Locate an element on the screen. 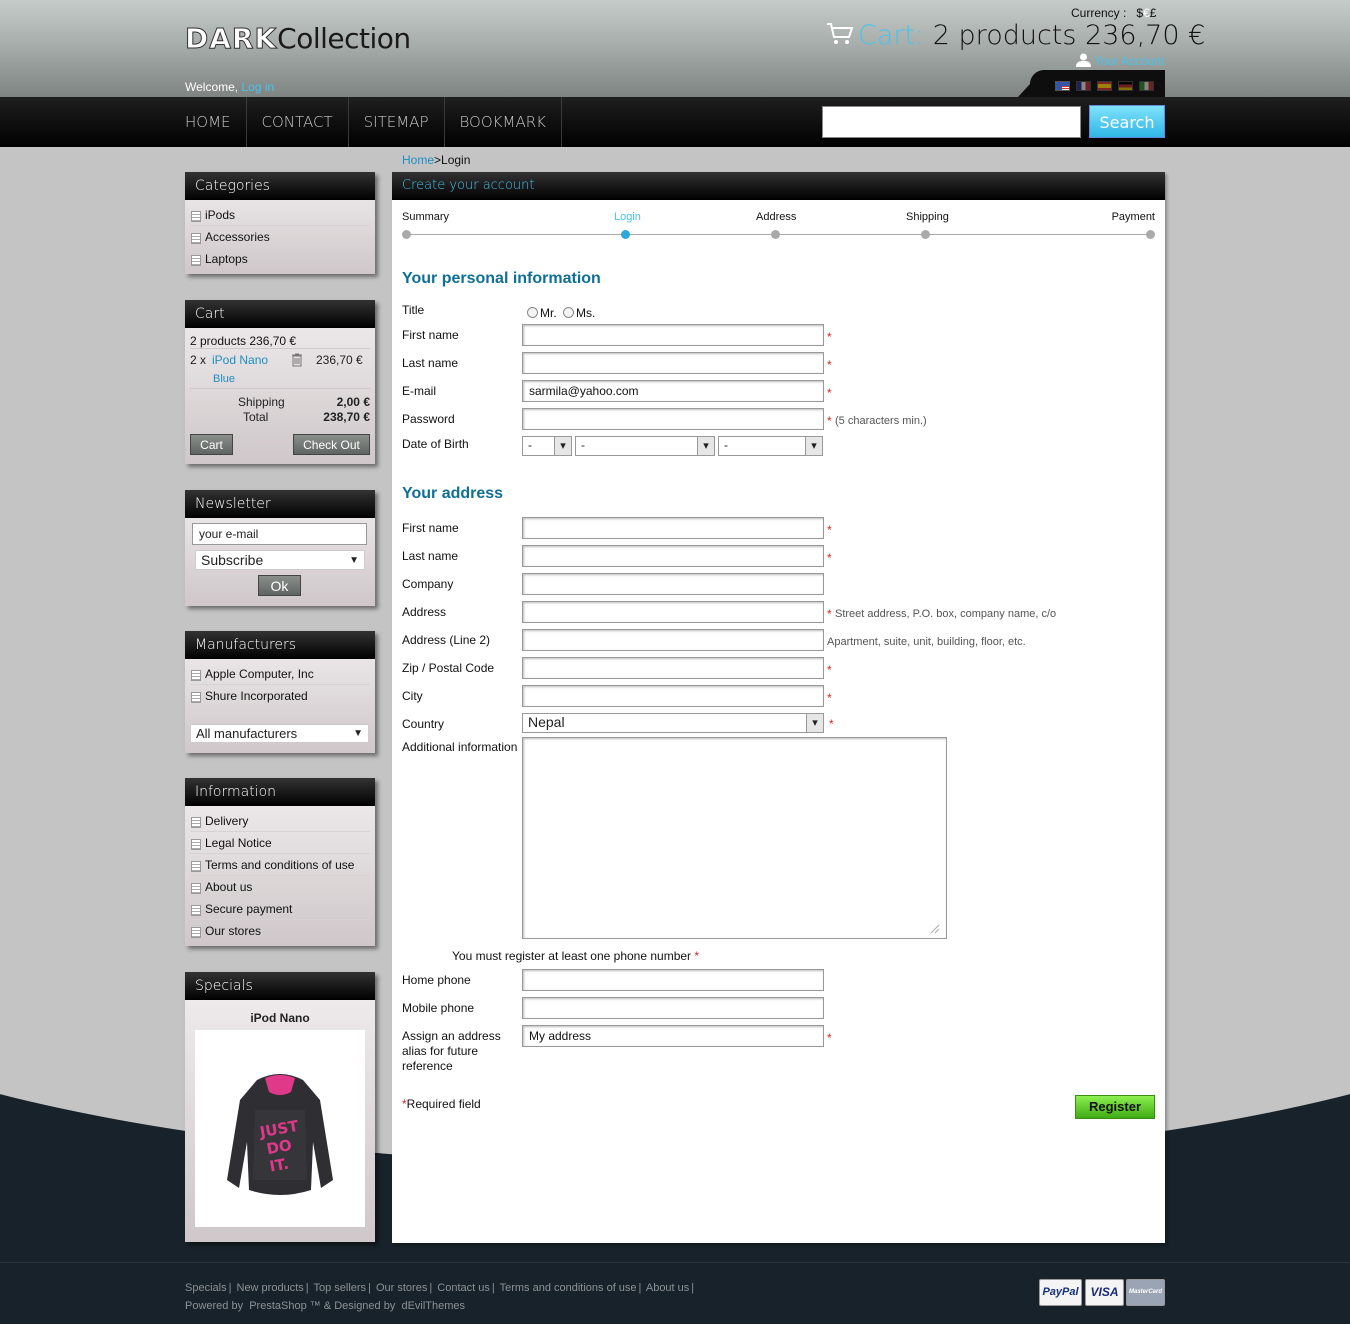 The image size is (1350, 1324). country-select: Nepal is located at coordinates (673, 723).